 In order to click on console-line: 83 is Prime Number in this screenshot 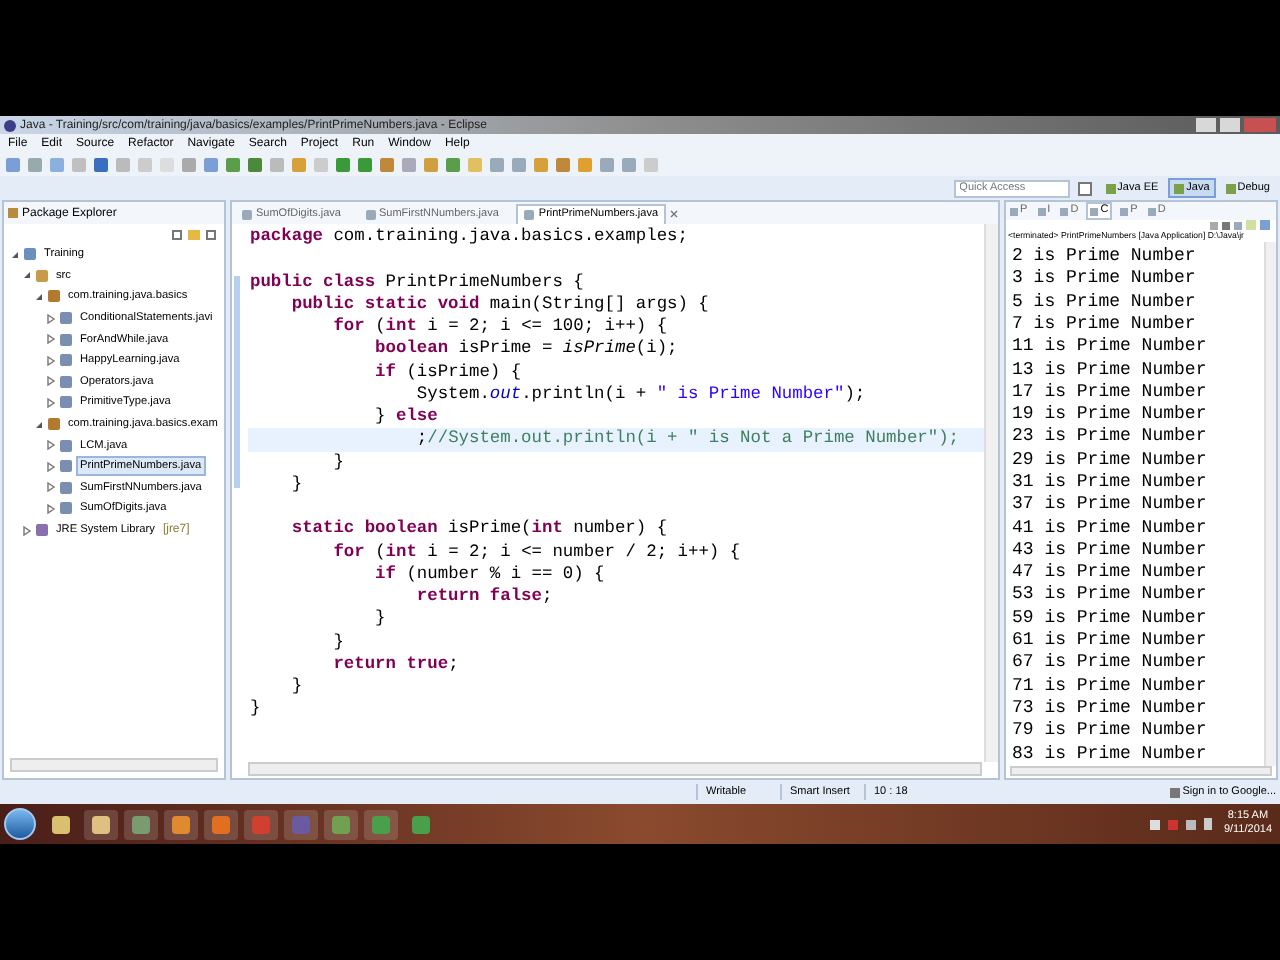, I will do `click(1110, 754)`.